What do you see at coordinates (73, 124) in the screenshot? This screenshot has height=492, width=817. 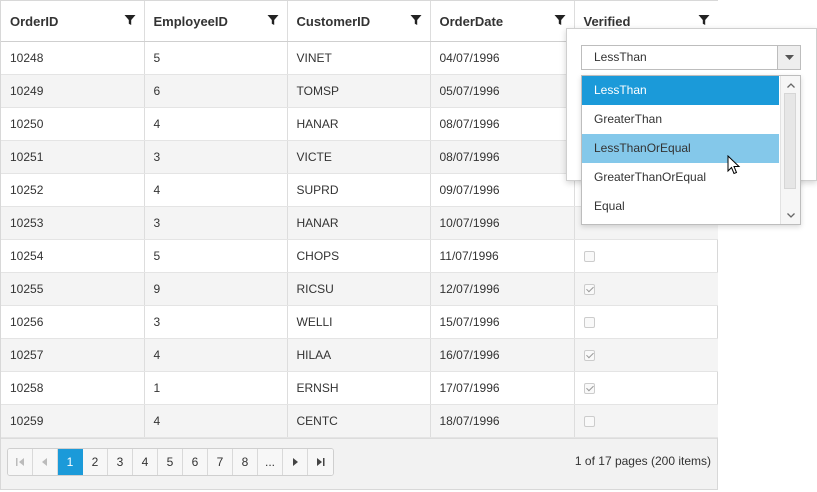 I see `cell-order-id: 10250` at bounding box center [73, 124].